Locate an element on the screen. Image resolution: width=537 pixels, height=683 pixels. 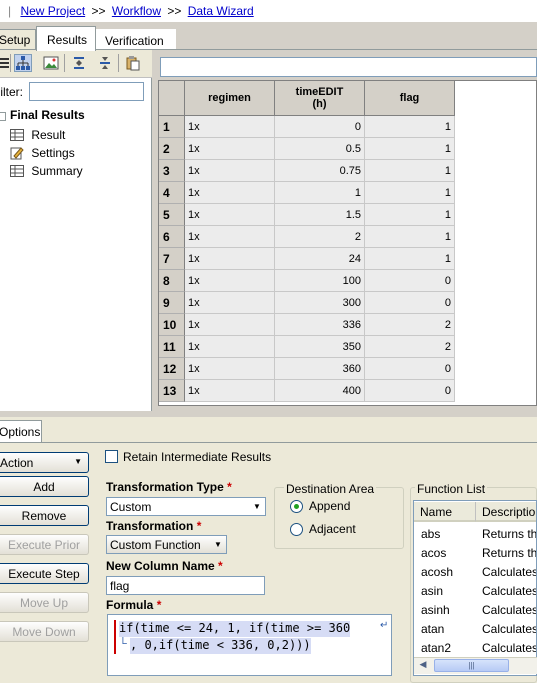
grid-cell: 0.75 is located at coordinates (320, 171).